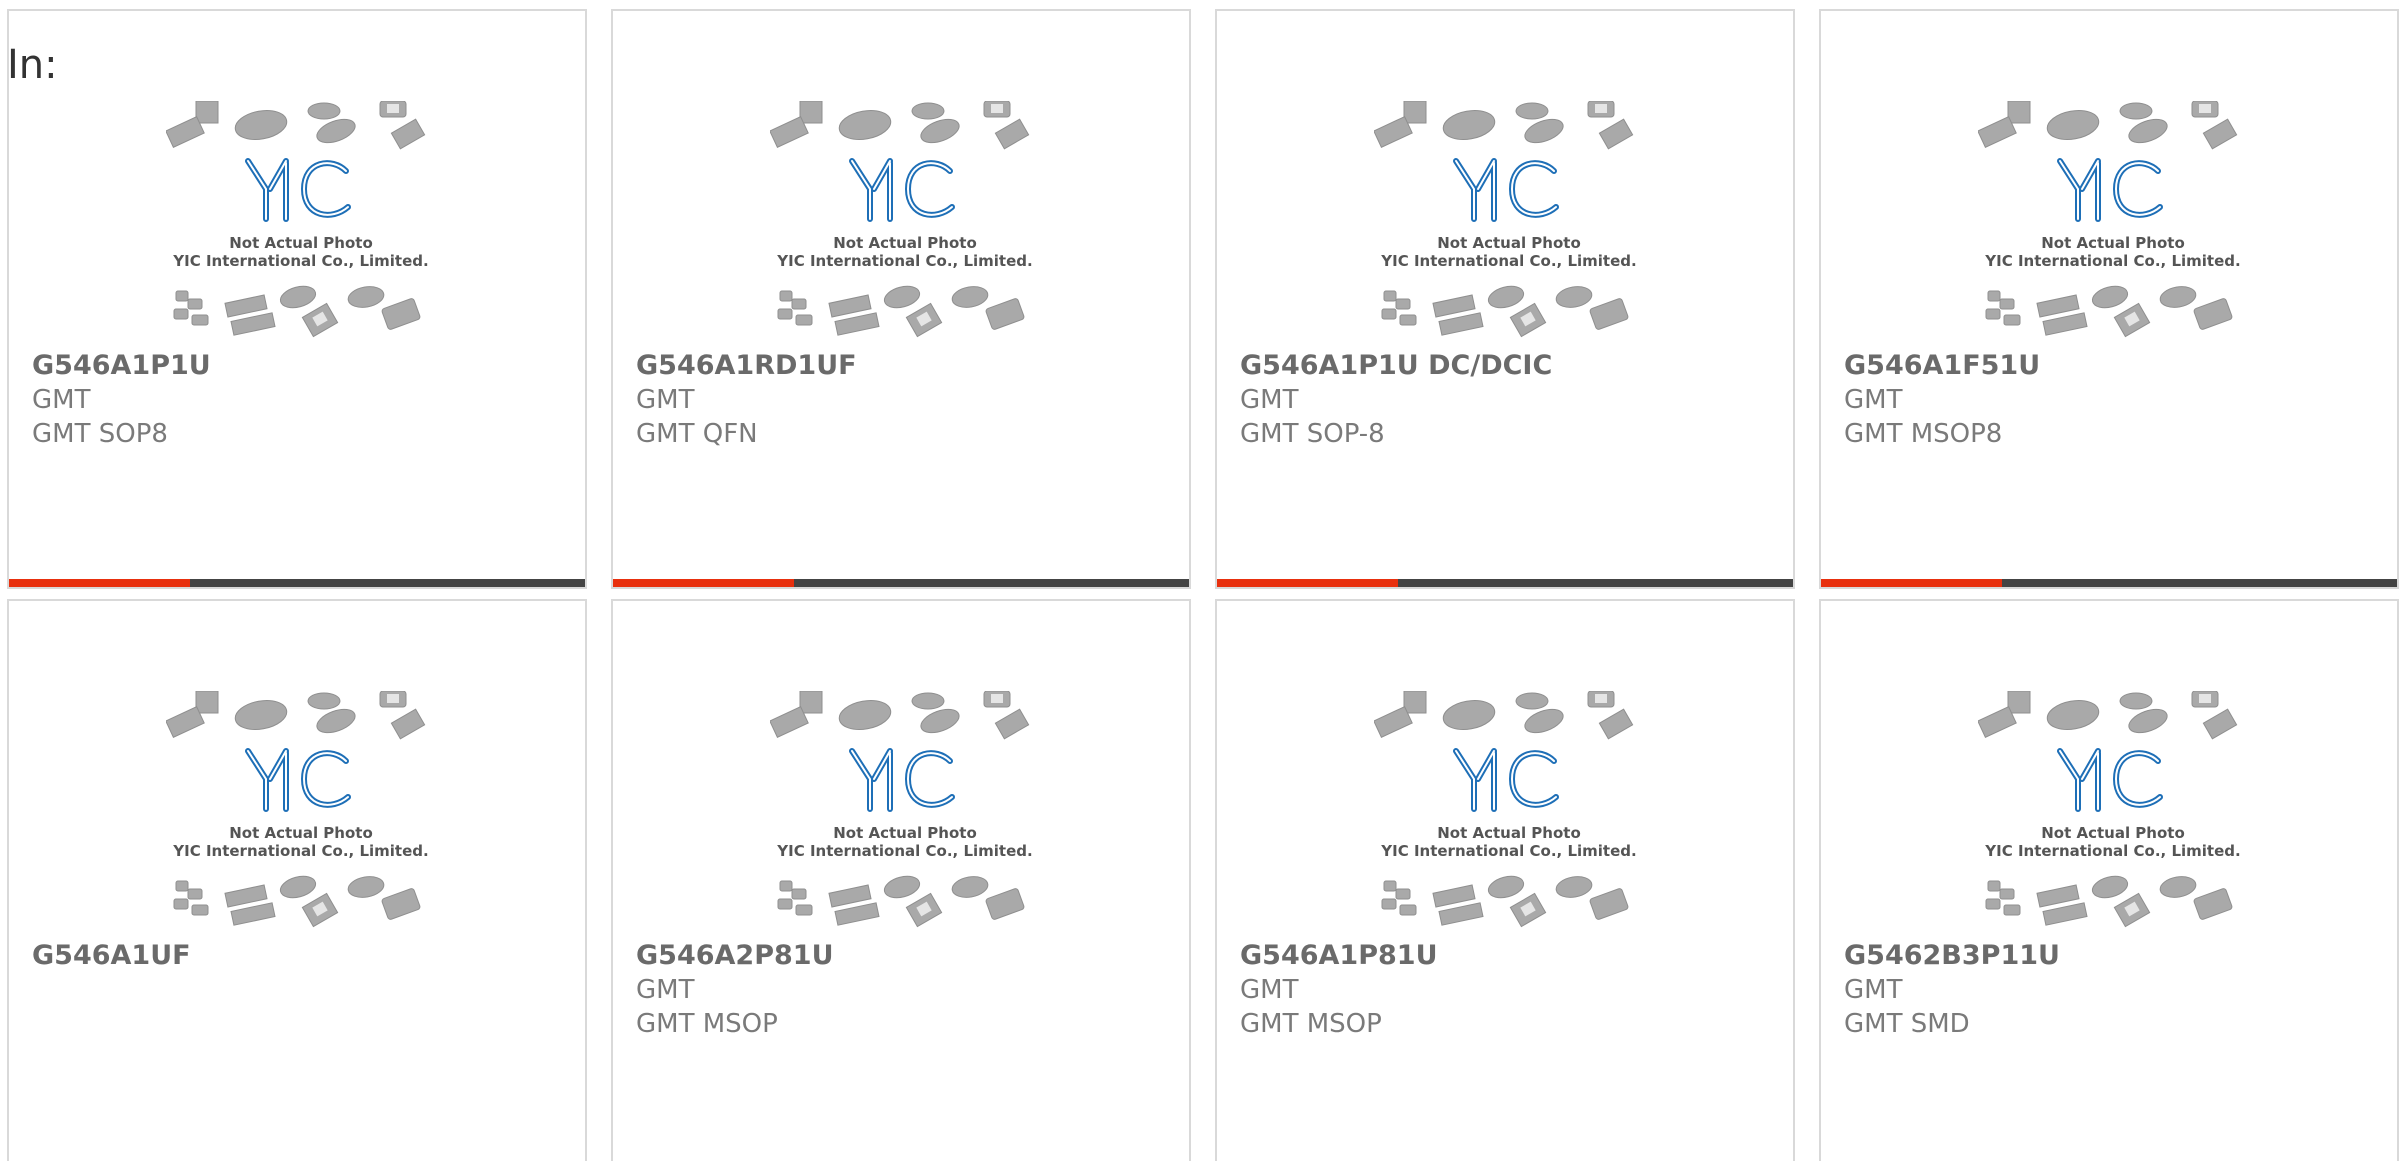 Image resolution: width=2400 pixels, height=1161 pixels. Describe the element at coordinates (907, 956) in the screenshot. I see `part-number-link: G546A2P81U` at that location.